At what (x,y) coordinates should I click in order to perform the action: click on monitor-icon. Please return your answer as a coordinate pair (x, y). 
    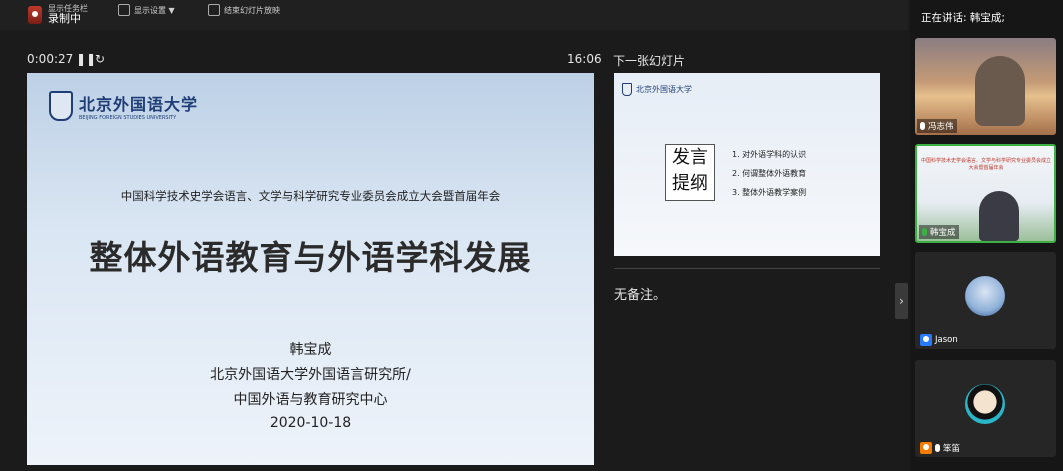
    Looking at the image, I should click on (124, 10).